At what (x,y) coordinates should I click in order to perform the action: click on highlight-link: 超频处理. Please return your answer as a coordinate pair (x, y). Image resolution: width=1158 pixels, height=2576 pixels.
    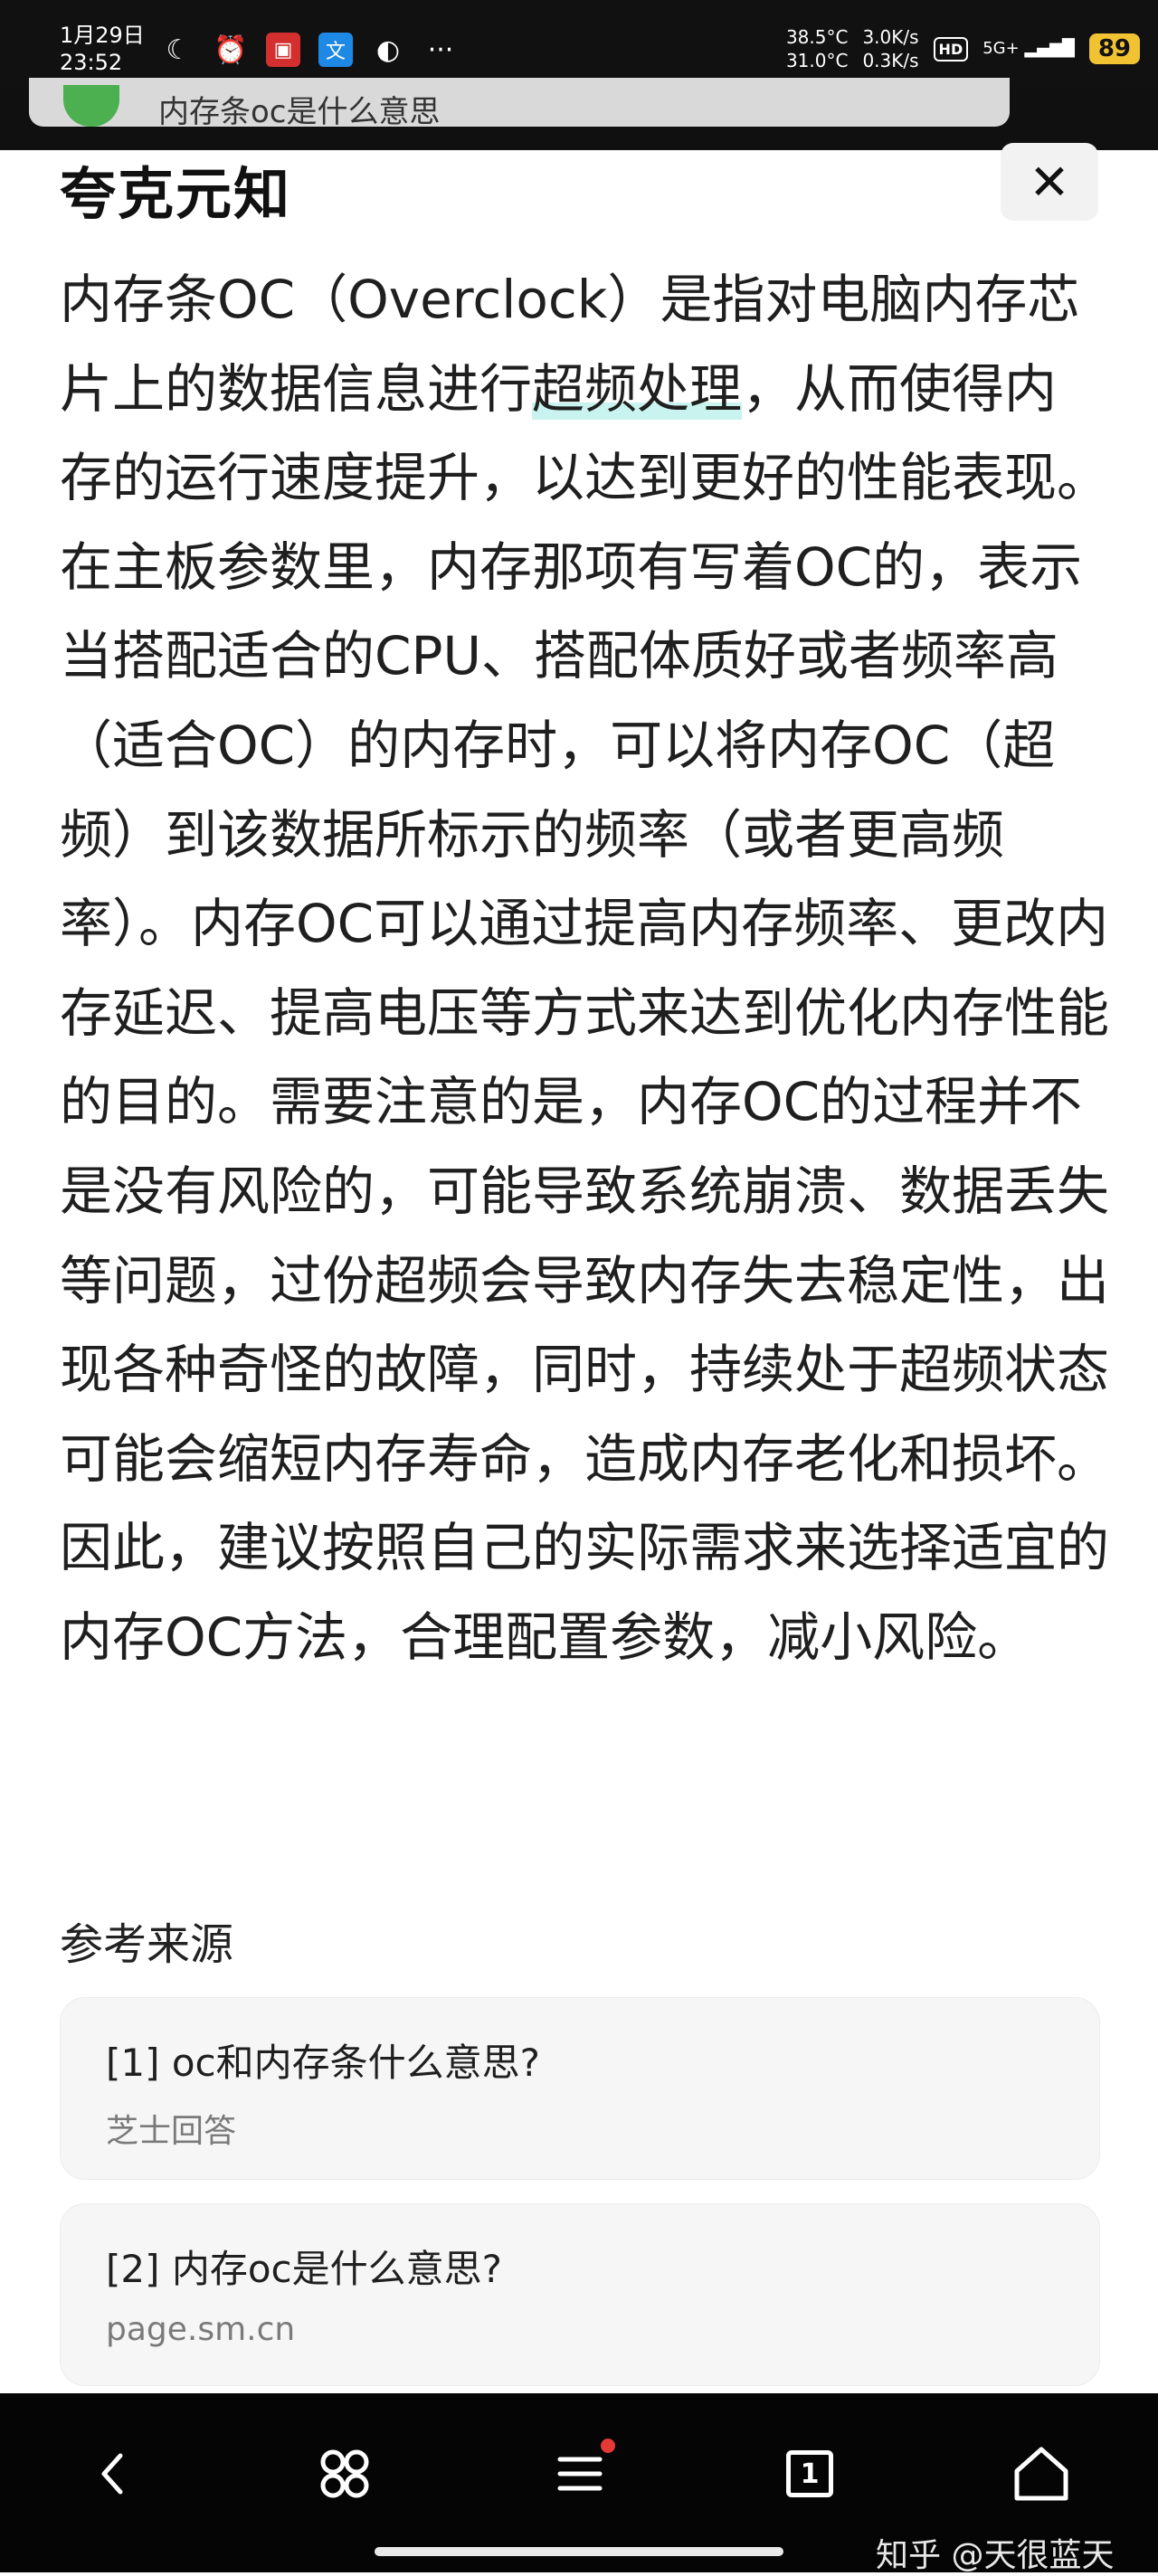
    Looking at the image, I should click on (637, 388).